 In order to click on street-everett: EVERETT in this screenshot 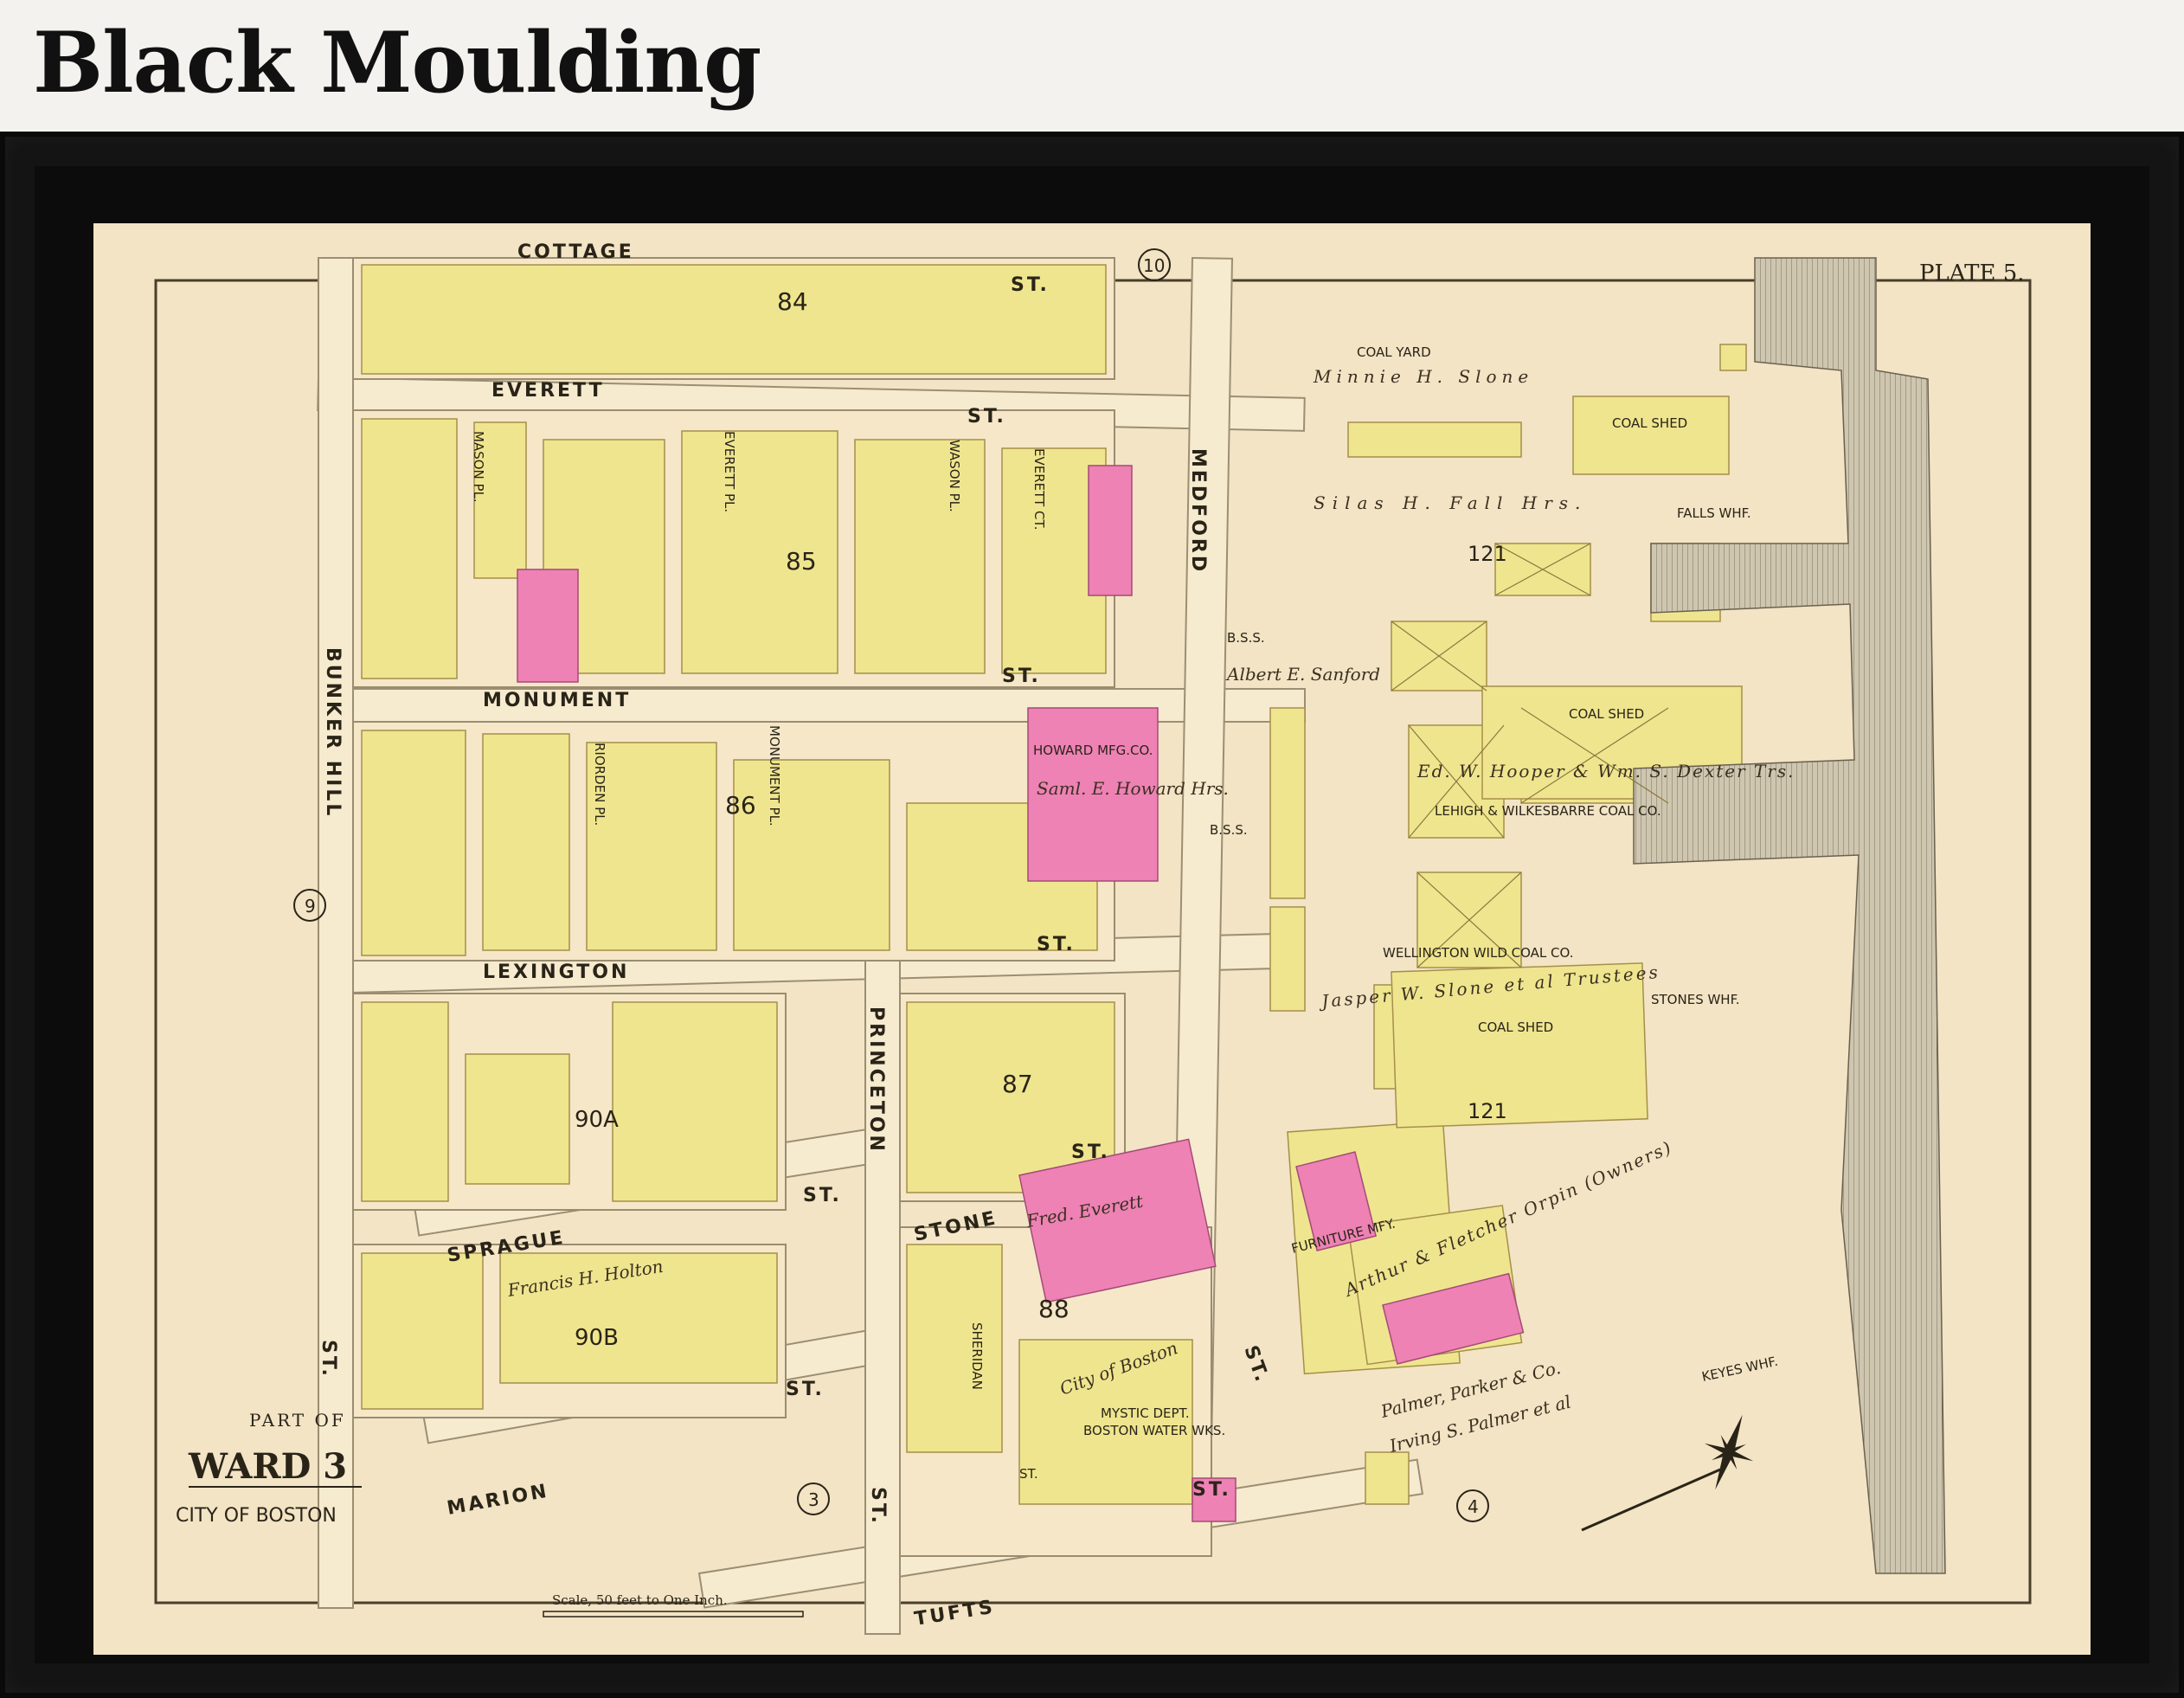, I will do `click(548, 391)`.